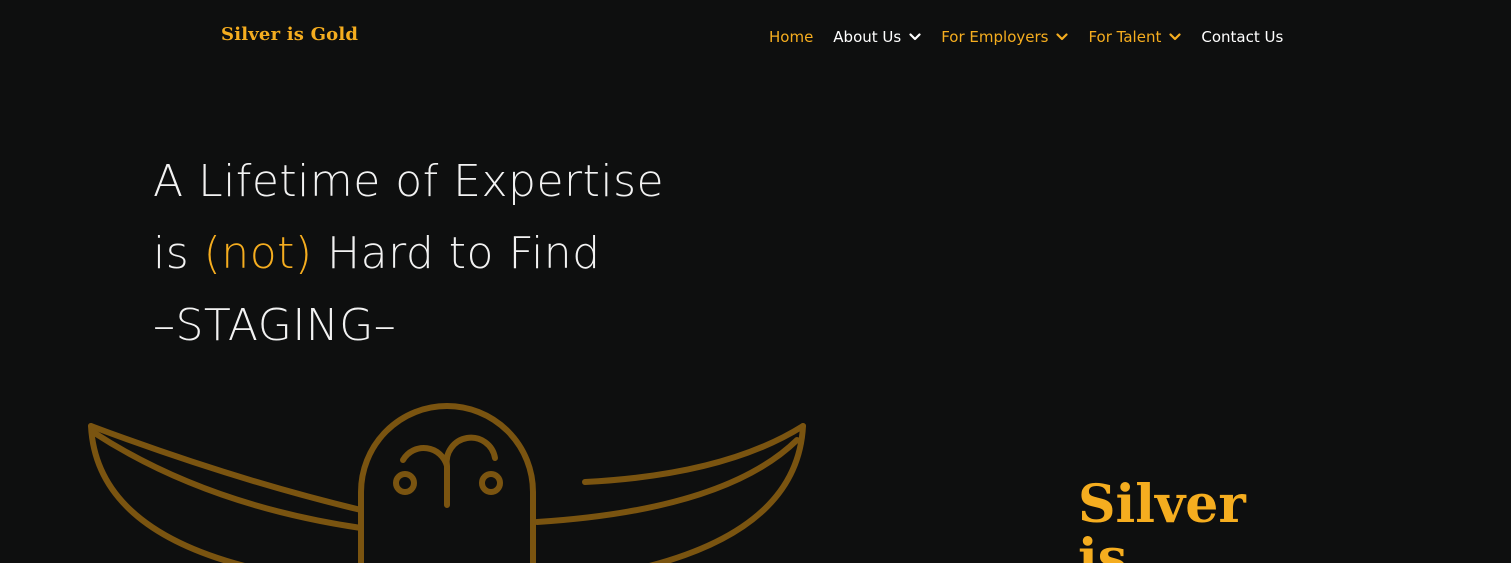 The image size is (1511, 563). Describe the element at coordinates (1125, 37) in the screenshot. I see `nav-item-label: For Talent` at that location.